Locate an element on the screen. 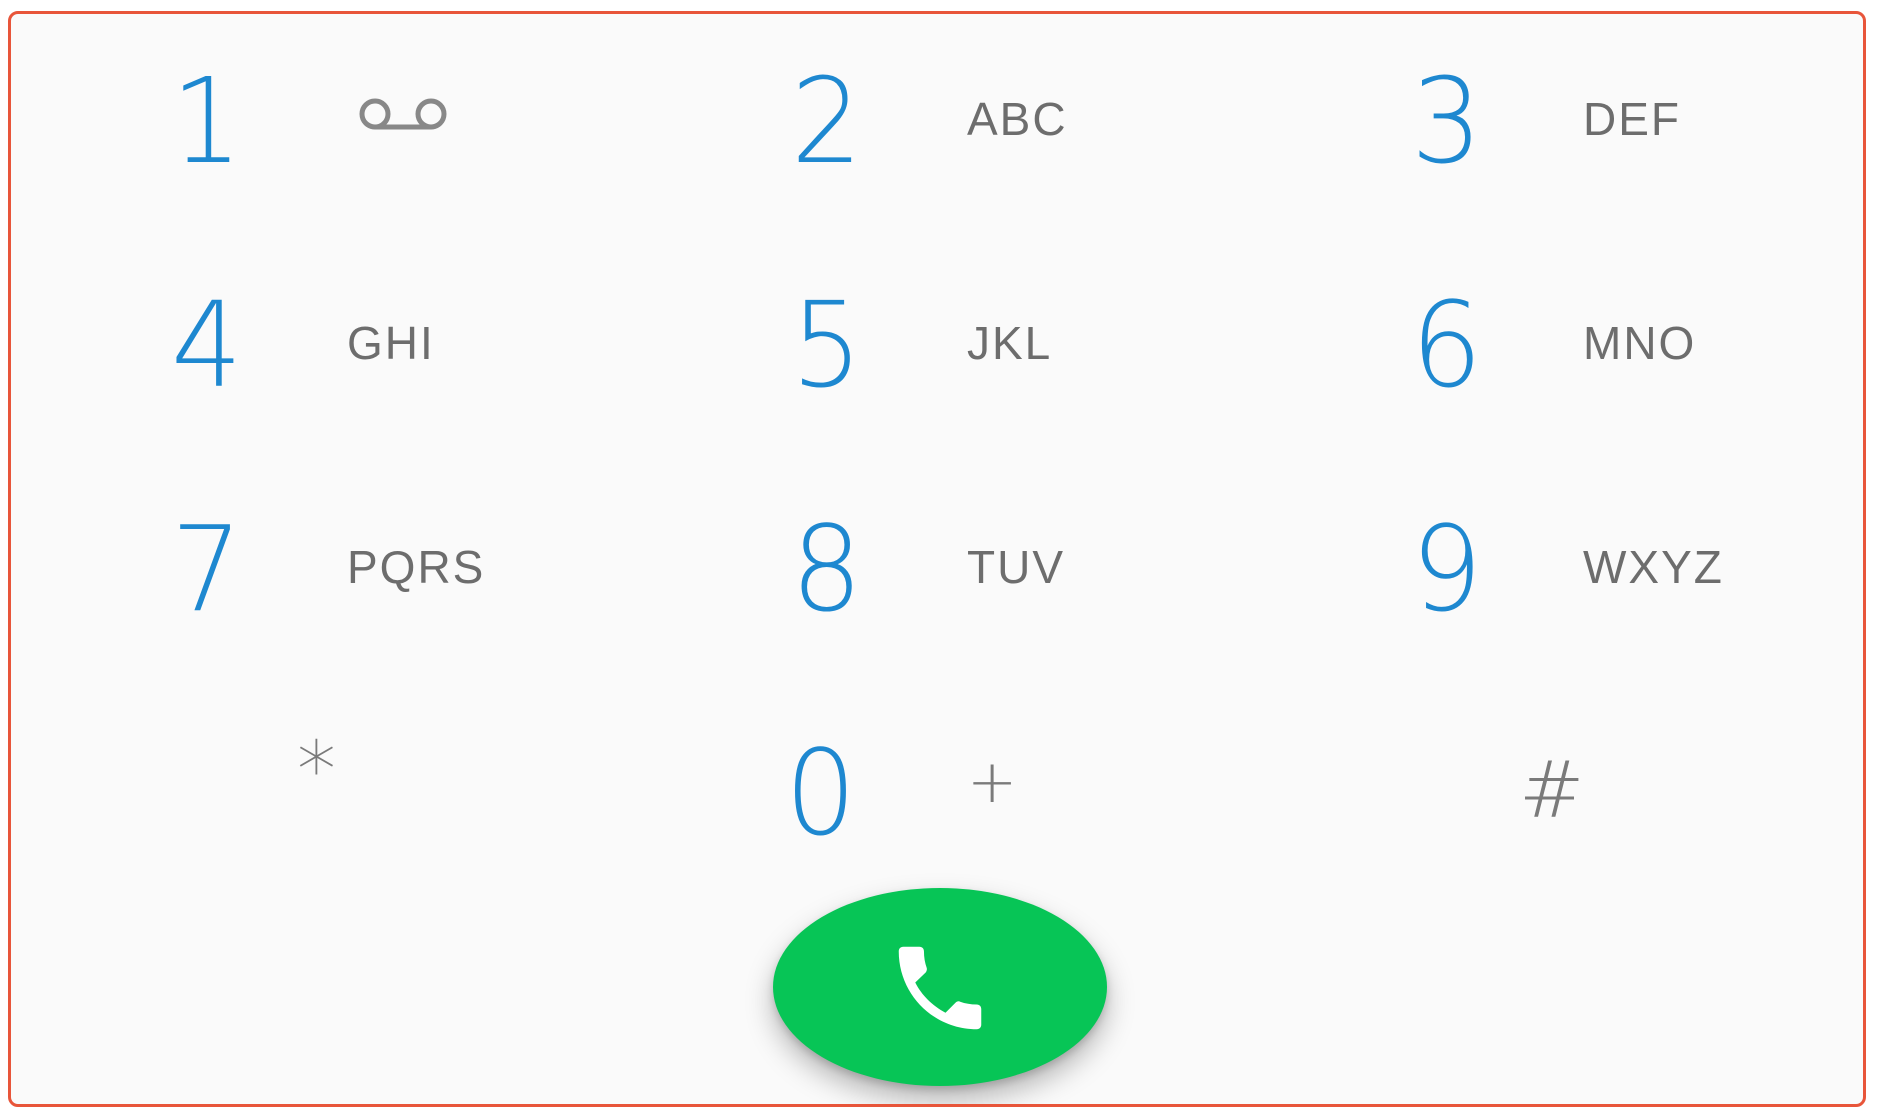 Image resolution: width=1880 pixels, height=1117 pixels. dial-key-5: 5 JKL is located at coordinates (991, 348).